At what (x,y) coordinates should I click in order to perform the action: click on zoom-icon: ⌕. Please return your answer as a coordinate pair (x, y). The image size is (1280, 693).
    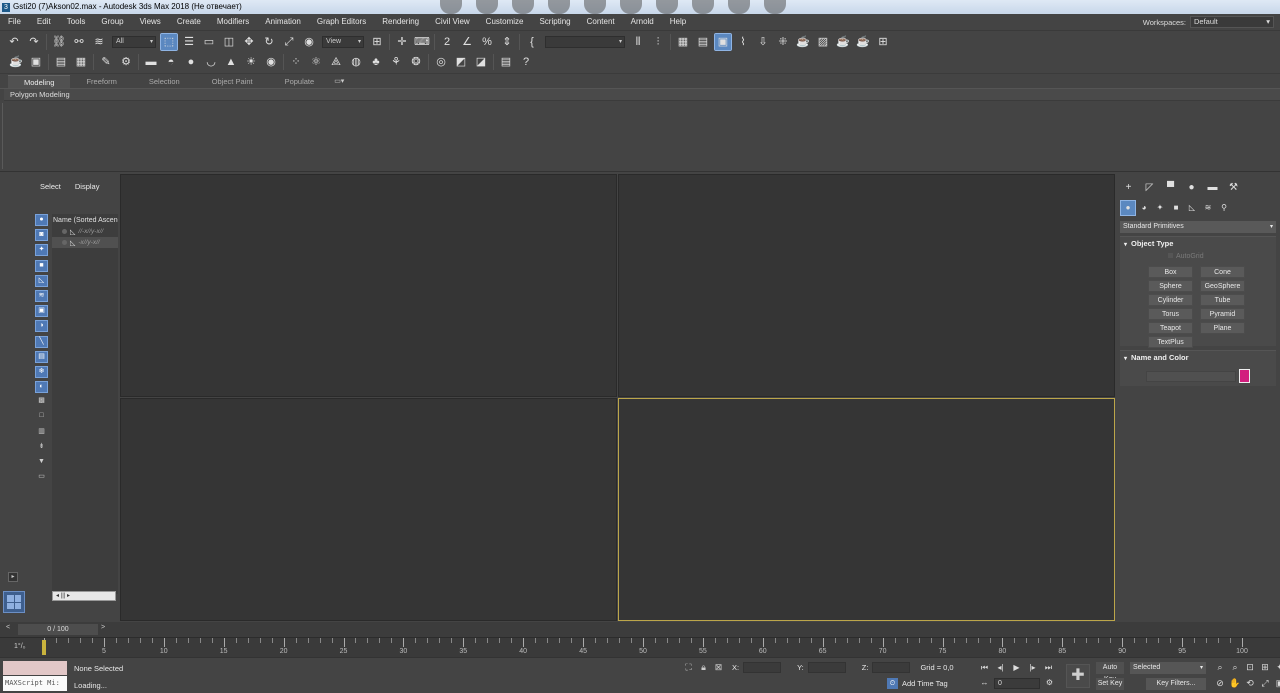
    Looking at the image, I should click on (1220, 667).